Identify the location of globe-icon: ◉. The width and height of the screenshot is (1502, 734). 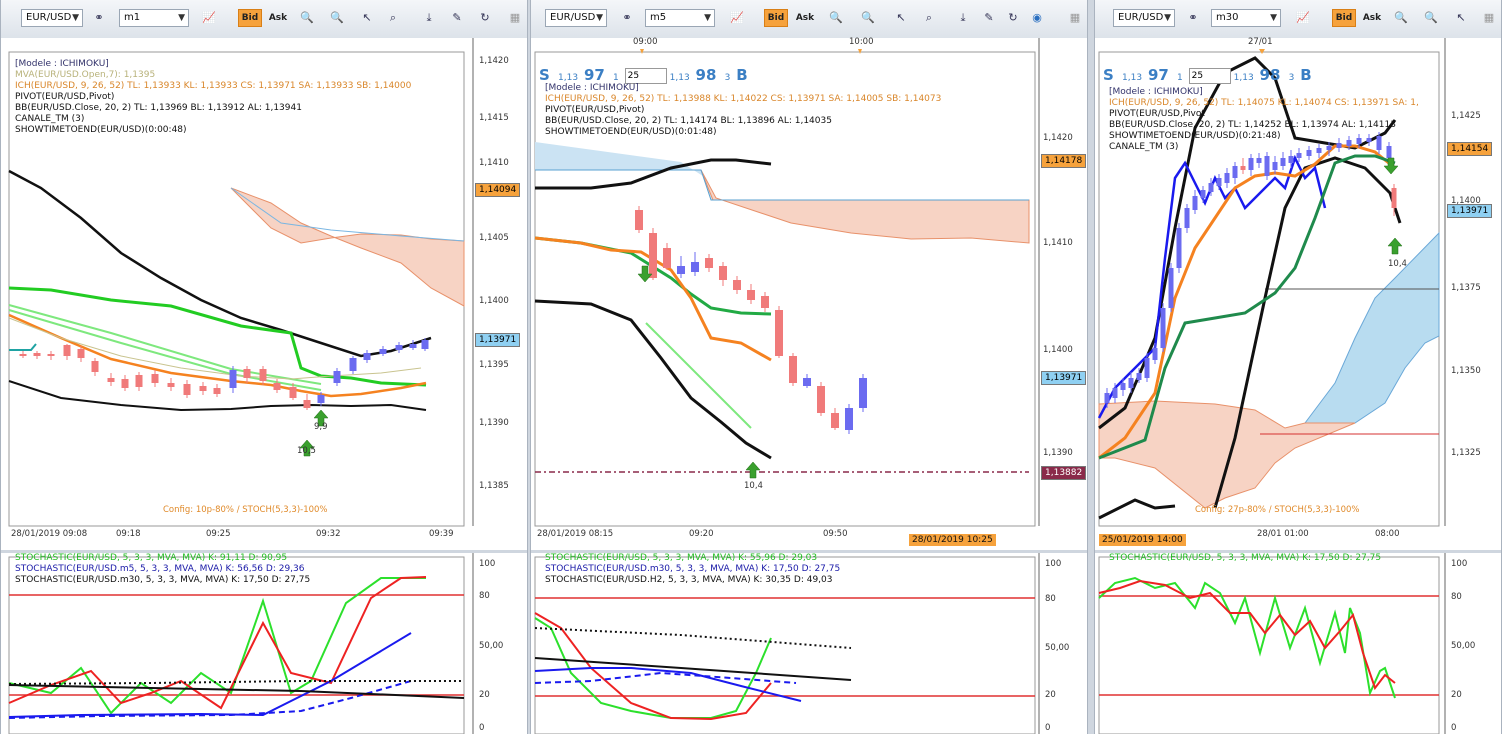
(1037, 18).